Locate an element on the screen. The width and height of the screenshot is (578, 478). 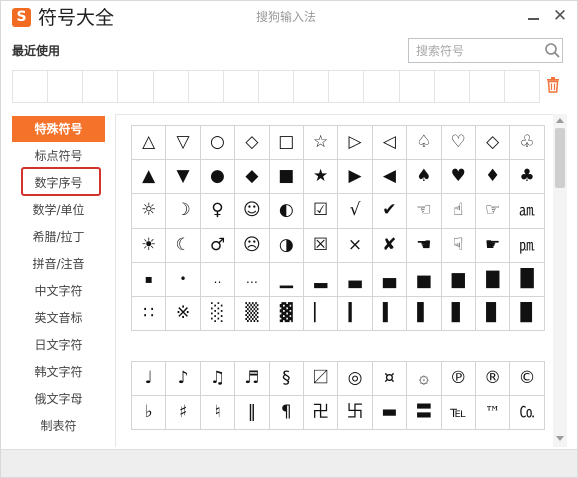
symbol-cell: ▄ is located at coordinates (390, 279).